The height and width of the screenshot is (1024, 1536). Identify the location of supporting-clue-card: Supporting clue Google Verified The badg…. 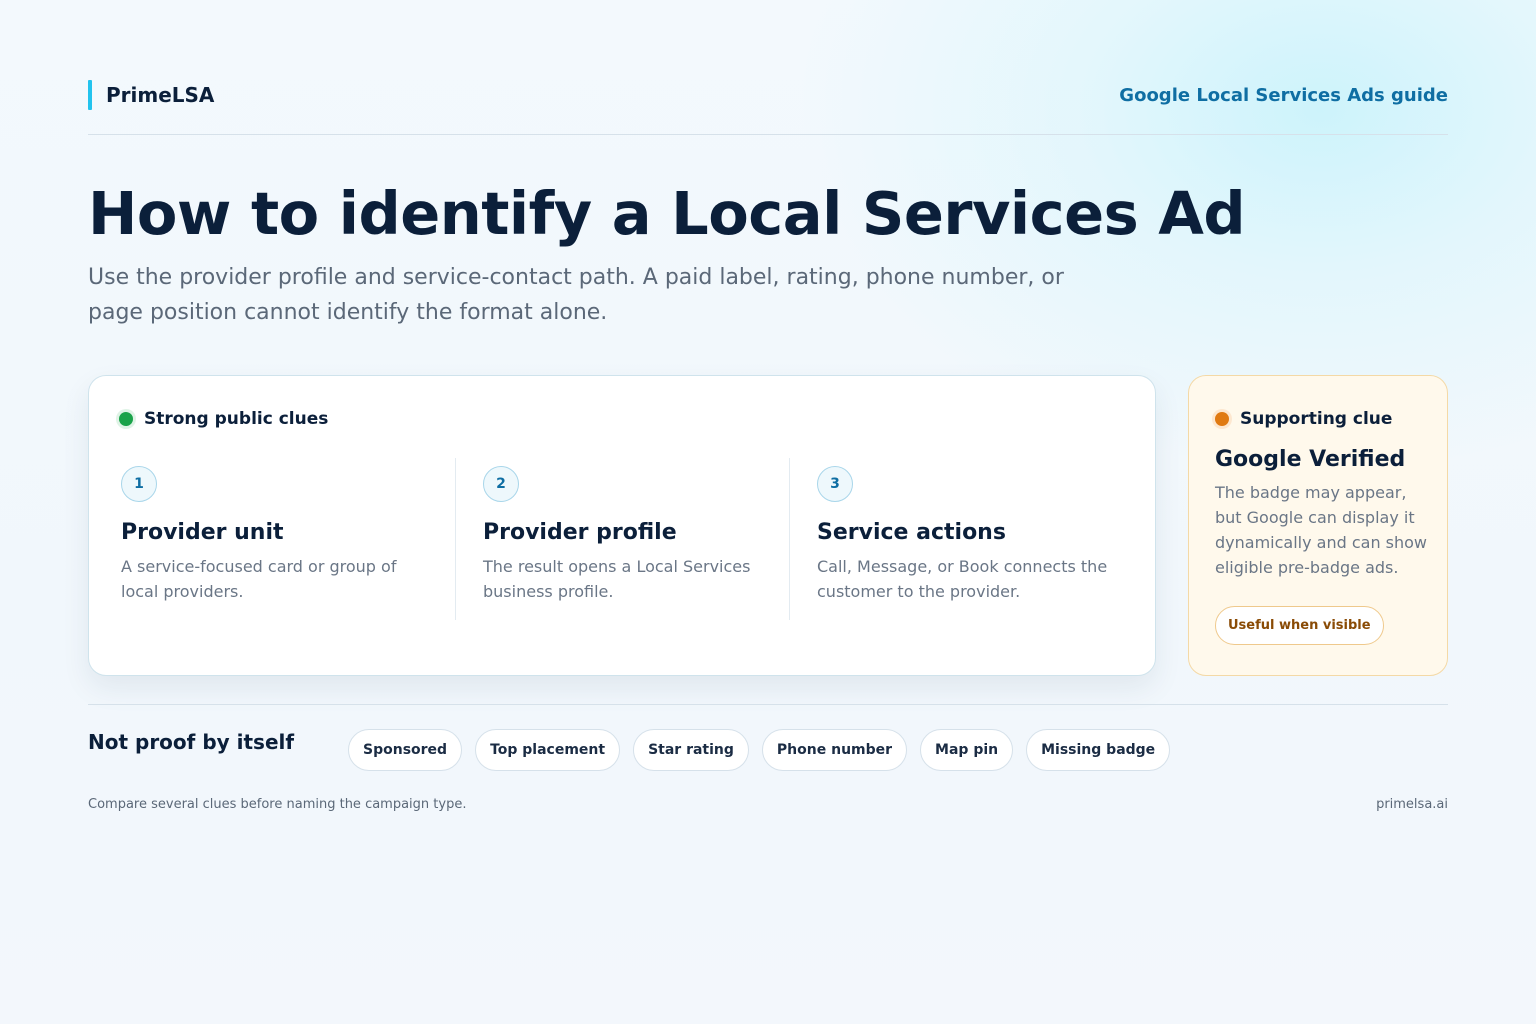
(1318, 525).